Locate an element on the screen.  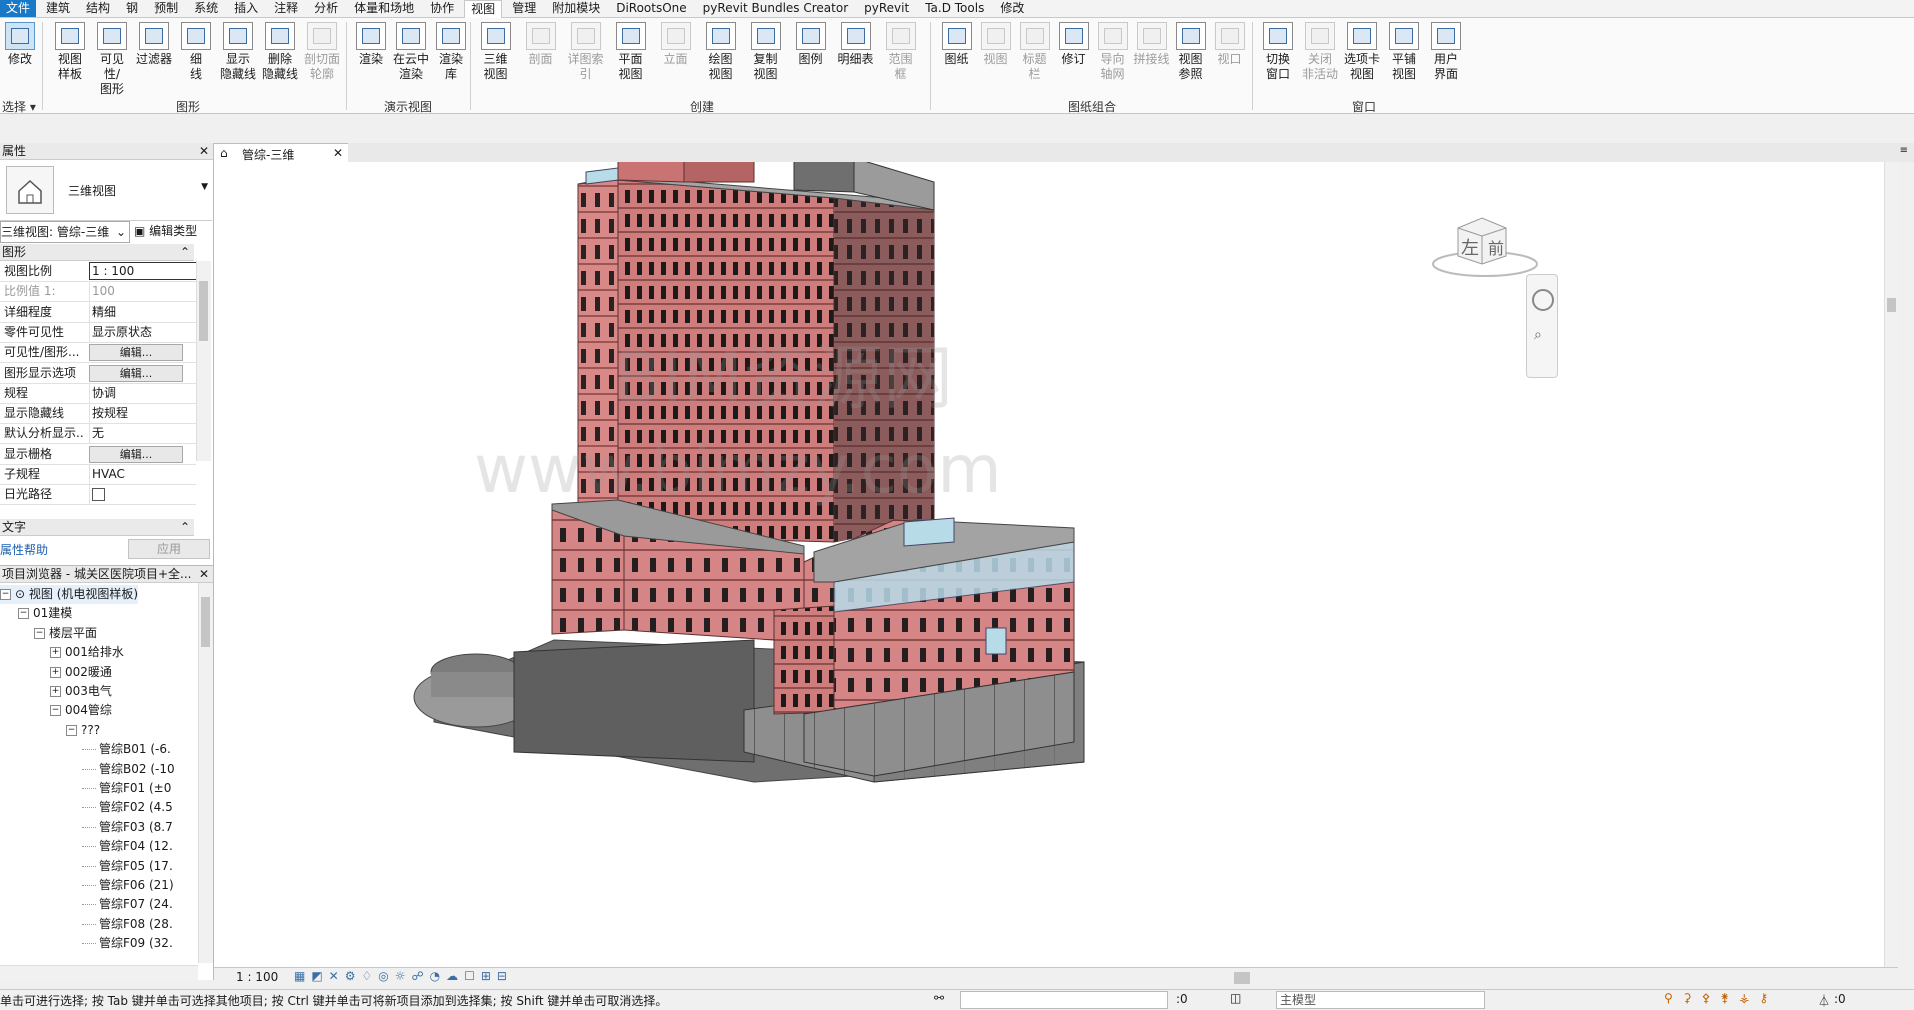
menu-tab-13: 附加模块 is located at coordinates (576, 8).